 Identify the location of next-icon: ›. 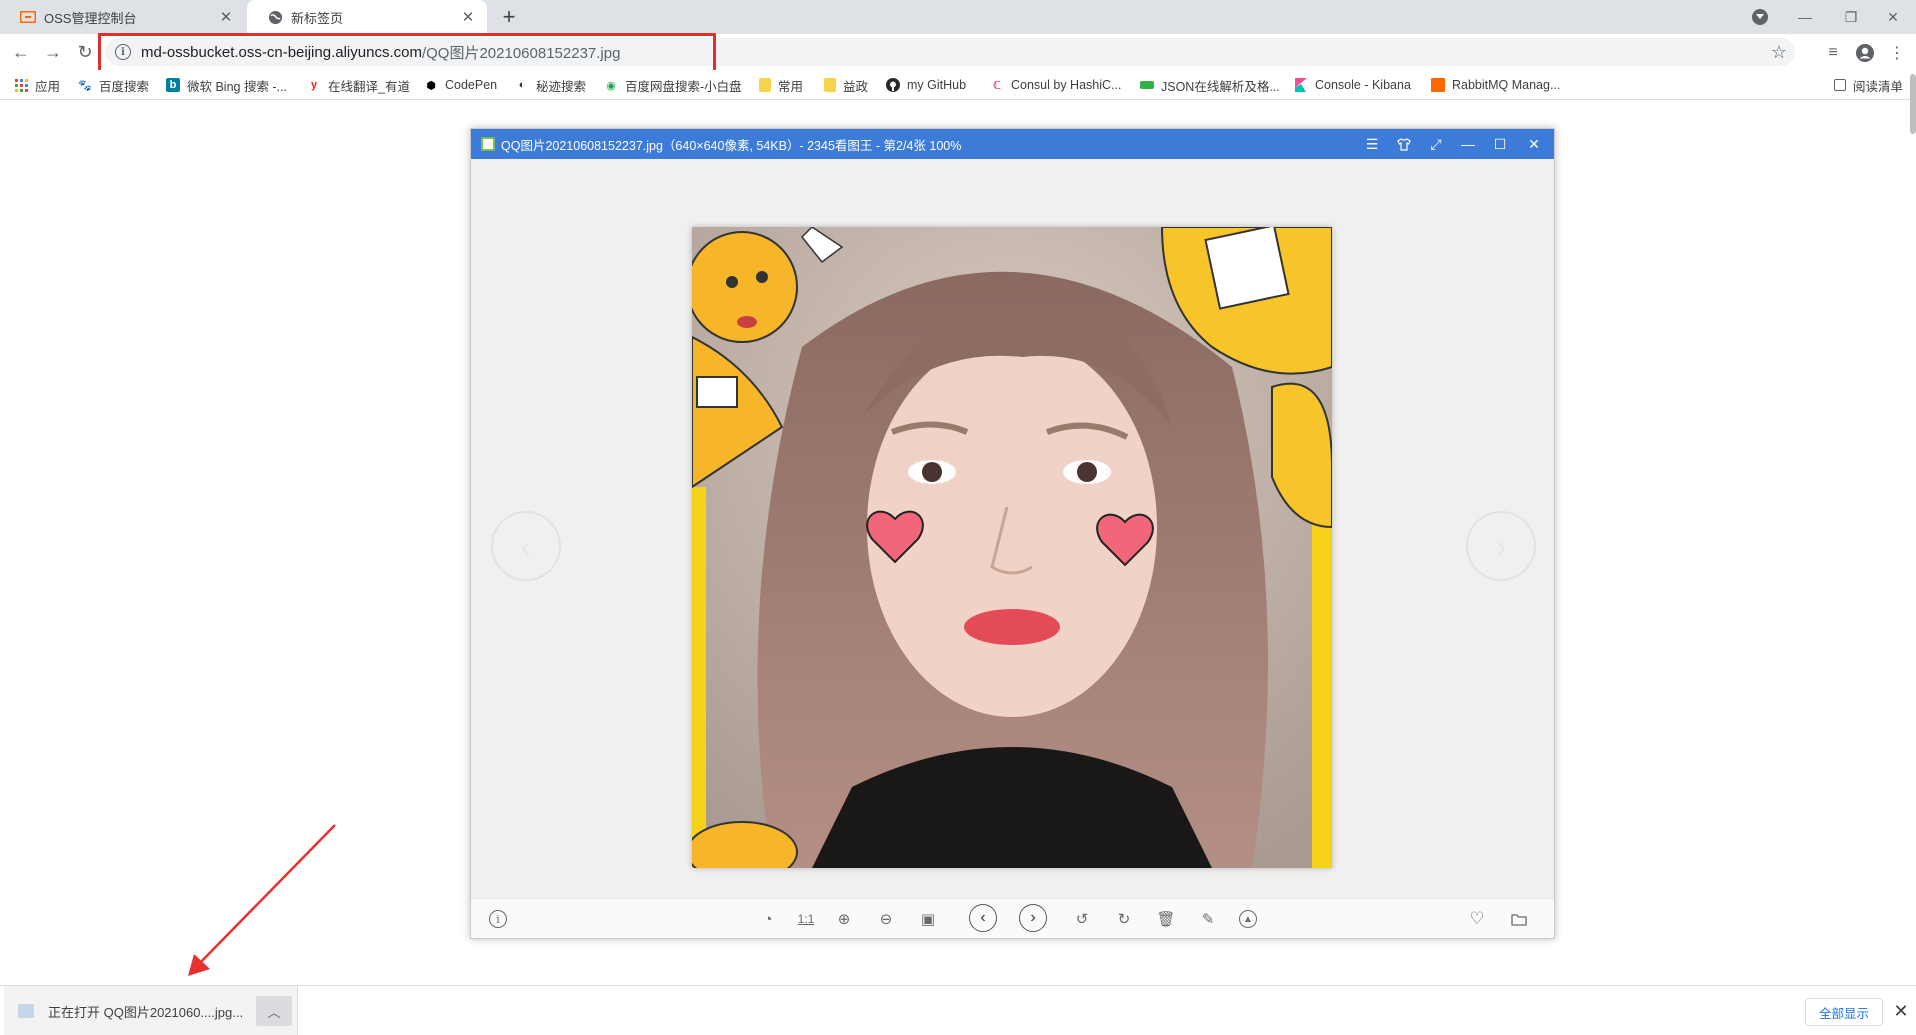
(1033, 918).